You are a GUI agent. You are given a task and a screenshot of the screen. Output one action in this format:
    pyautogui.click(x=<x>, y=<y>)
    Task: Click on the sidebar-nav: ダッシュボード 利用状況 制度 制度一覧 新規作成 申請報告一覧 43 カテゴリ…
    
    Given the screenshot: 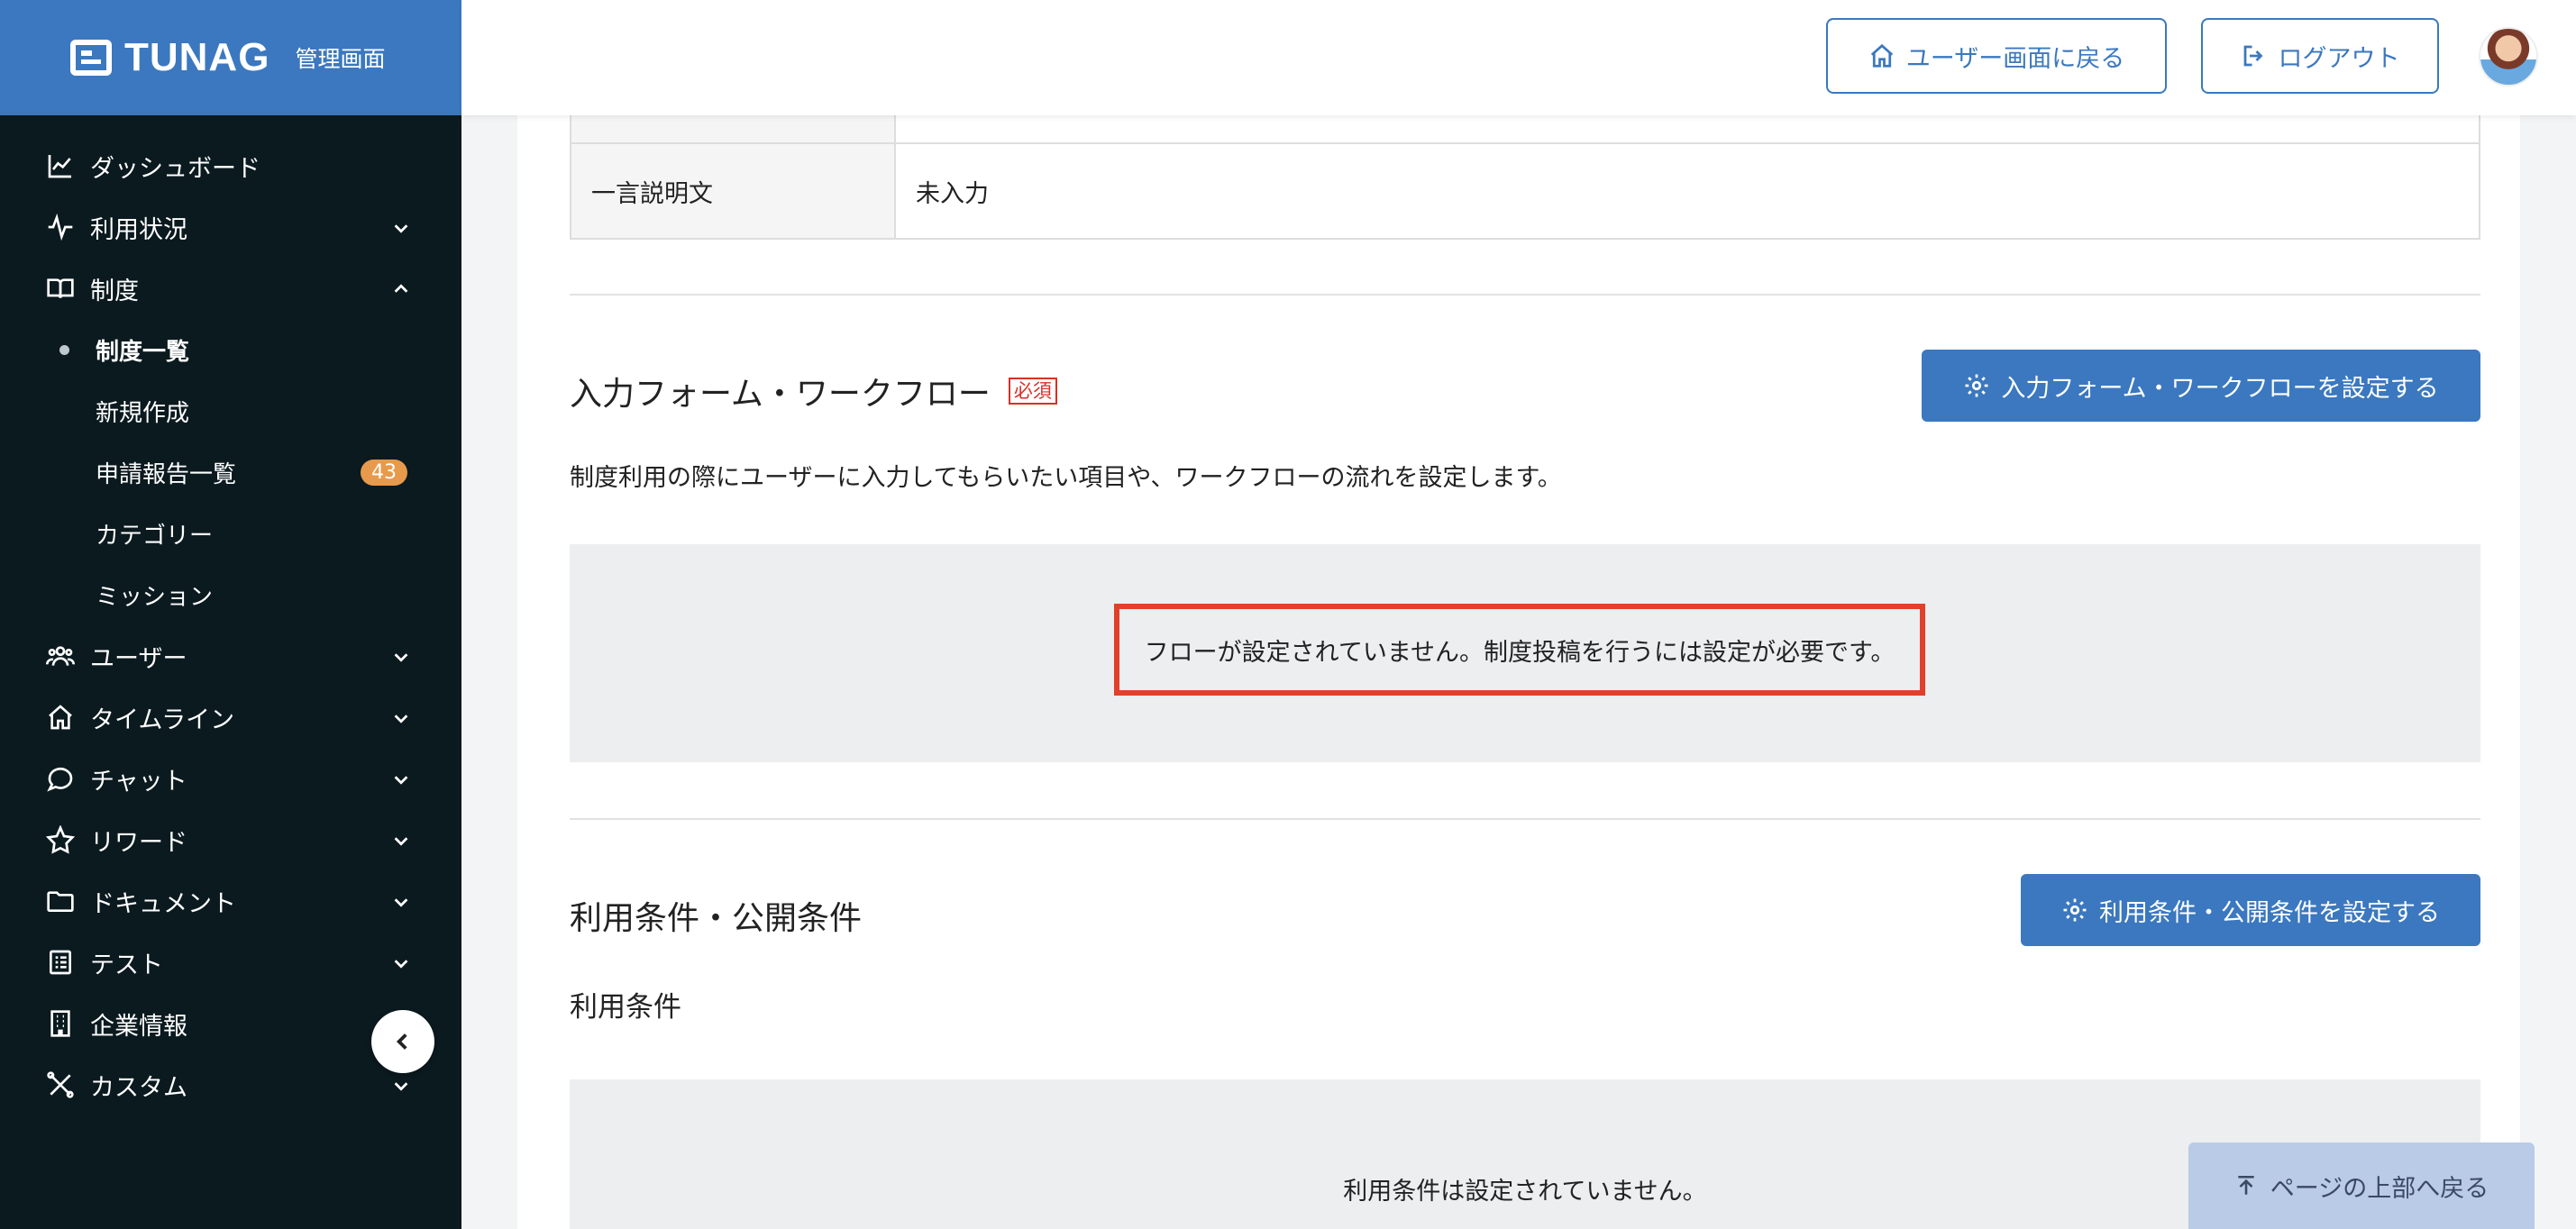 What is the action you would take?
    pyautogui.click(x=230, y=625)
    